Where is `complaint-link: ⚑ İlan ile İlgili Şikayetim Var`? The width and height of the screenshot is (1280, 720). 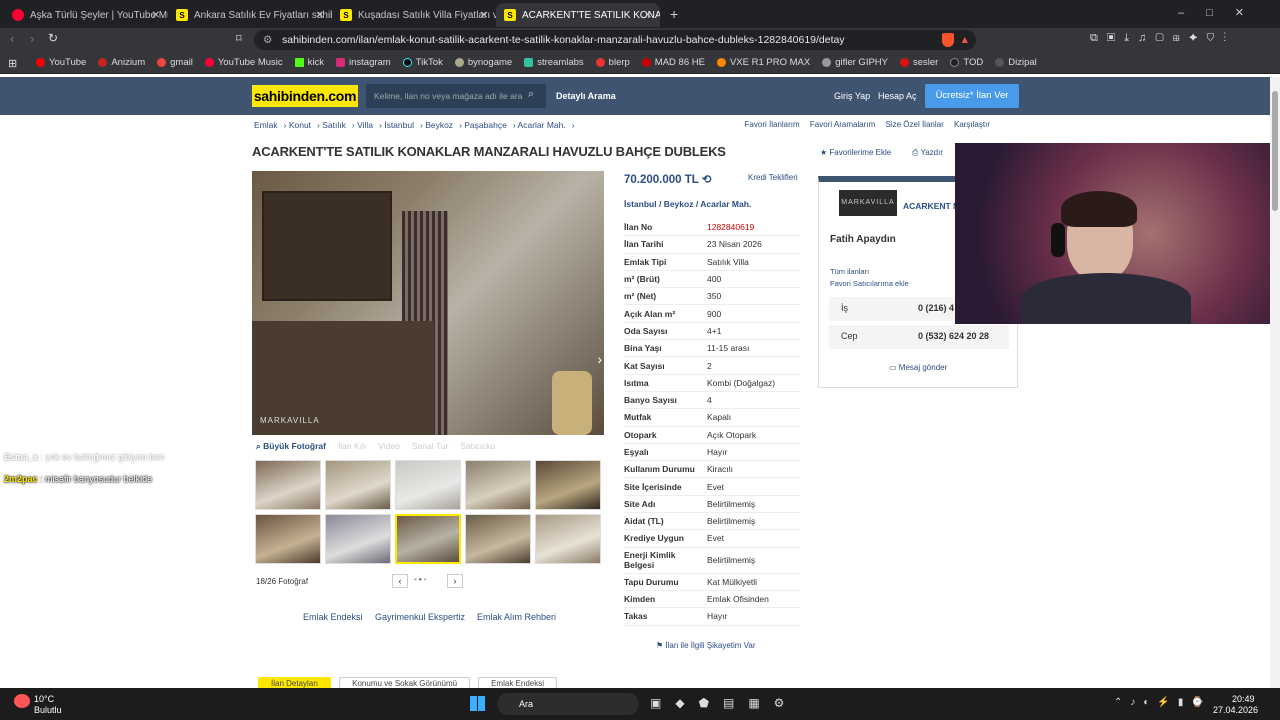 complaint-link: ⚑ İlan ile İlgili Şikayetim Var is located at coordinates (706, 645).